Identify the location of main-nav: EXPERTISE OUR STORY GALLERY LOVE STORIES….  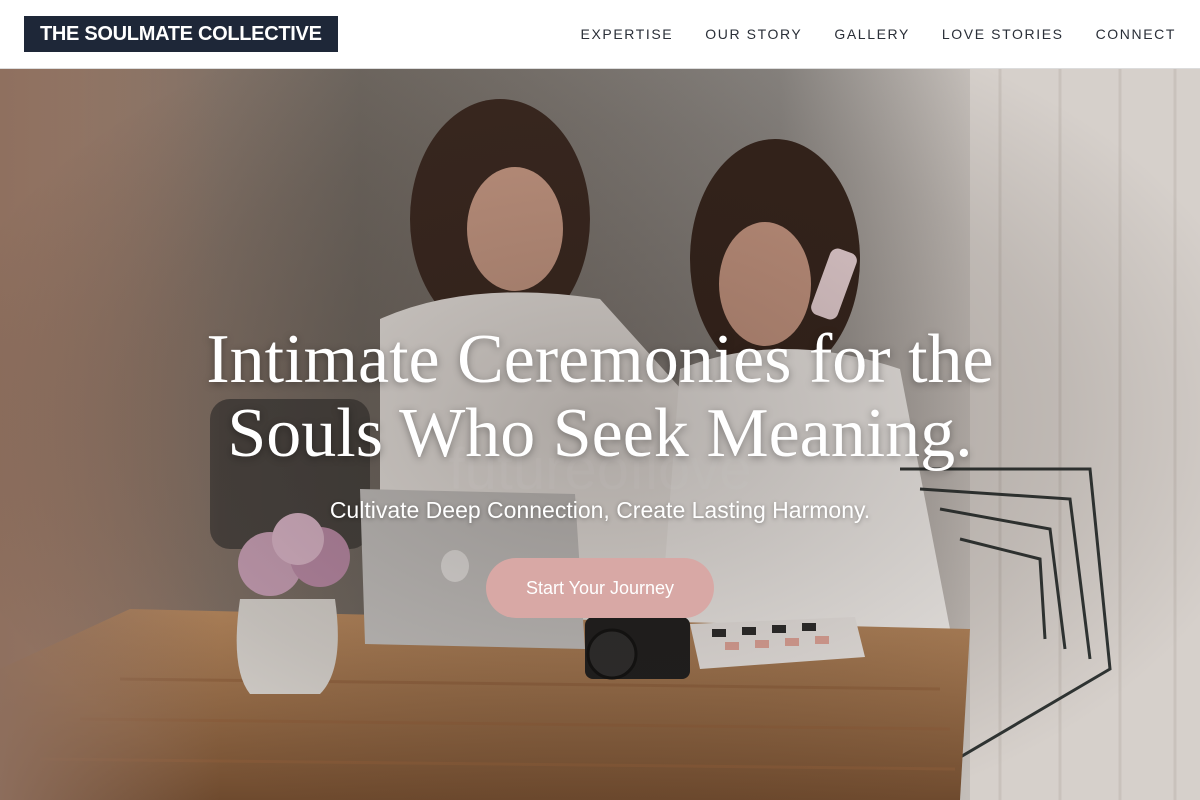
(862, 34).